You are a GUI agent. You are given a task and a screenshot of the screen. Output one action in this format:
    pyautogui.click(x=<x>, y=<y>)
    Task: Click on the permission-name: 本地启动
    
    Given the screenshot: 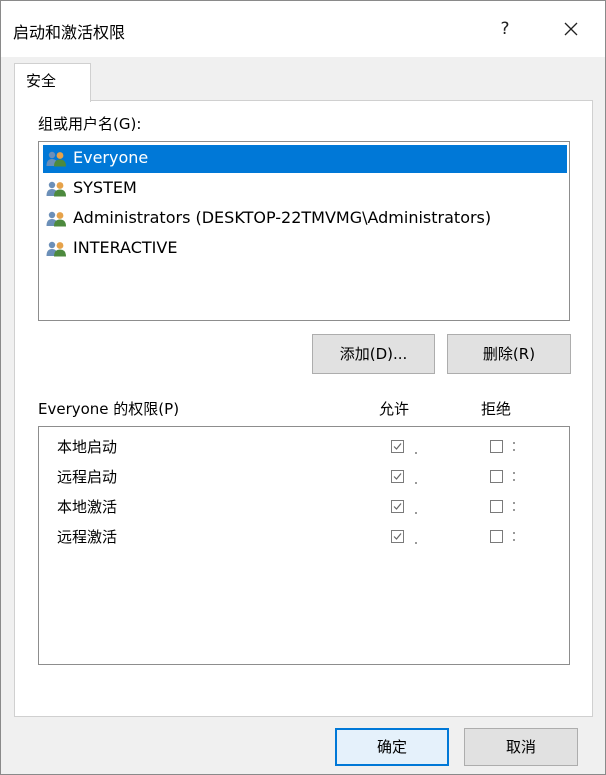 What is the action you would take?
    pyautogui.click(x=87, y=447)
    